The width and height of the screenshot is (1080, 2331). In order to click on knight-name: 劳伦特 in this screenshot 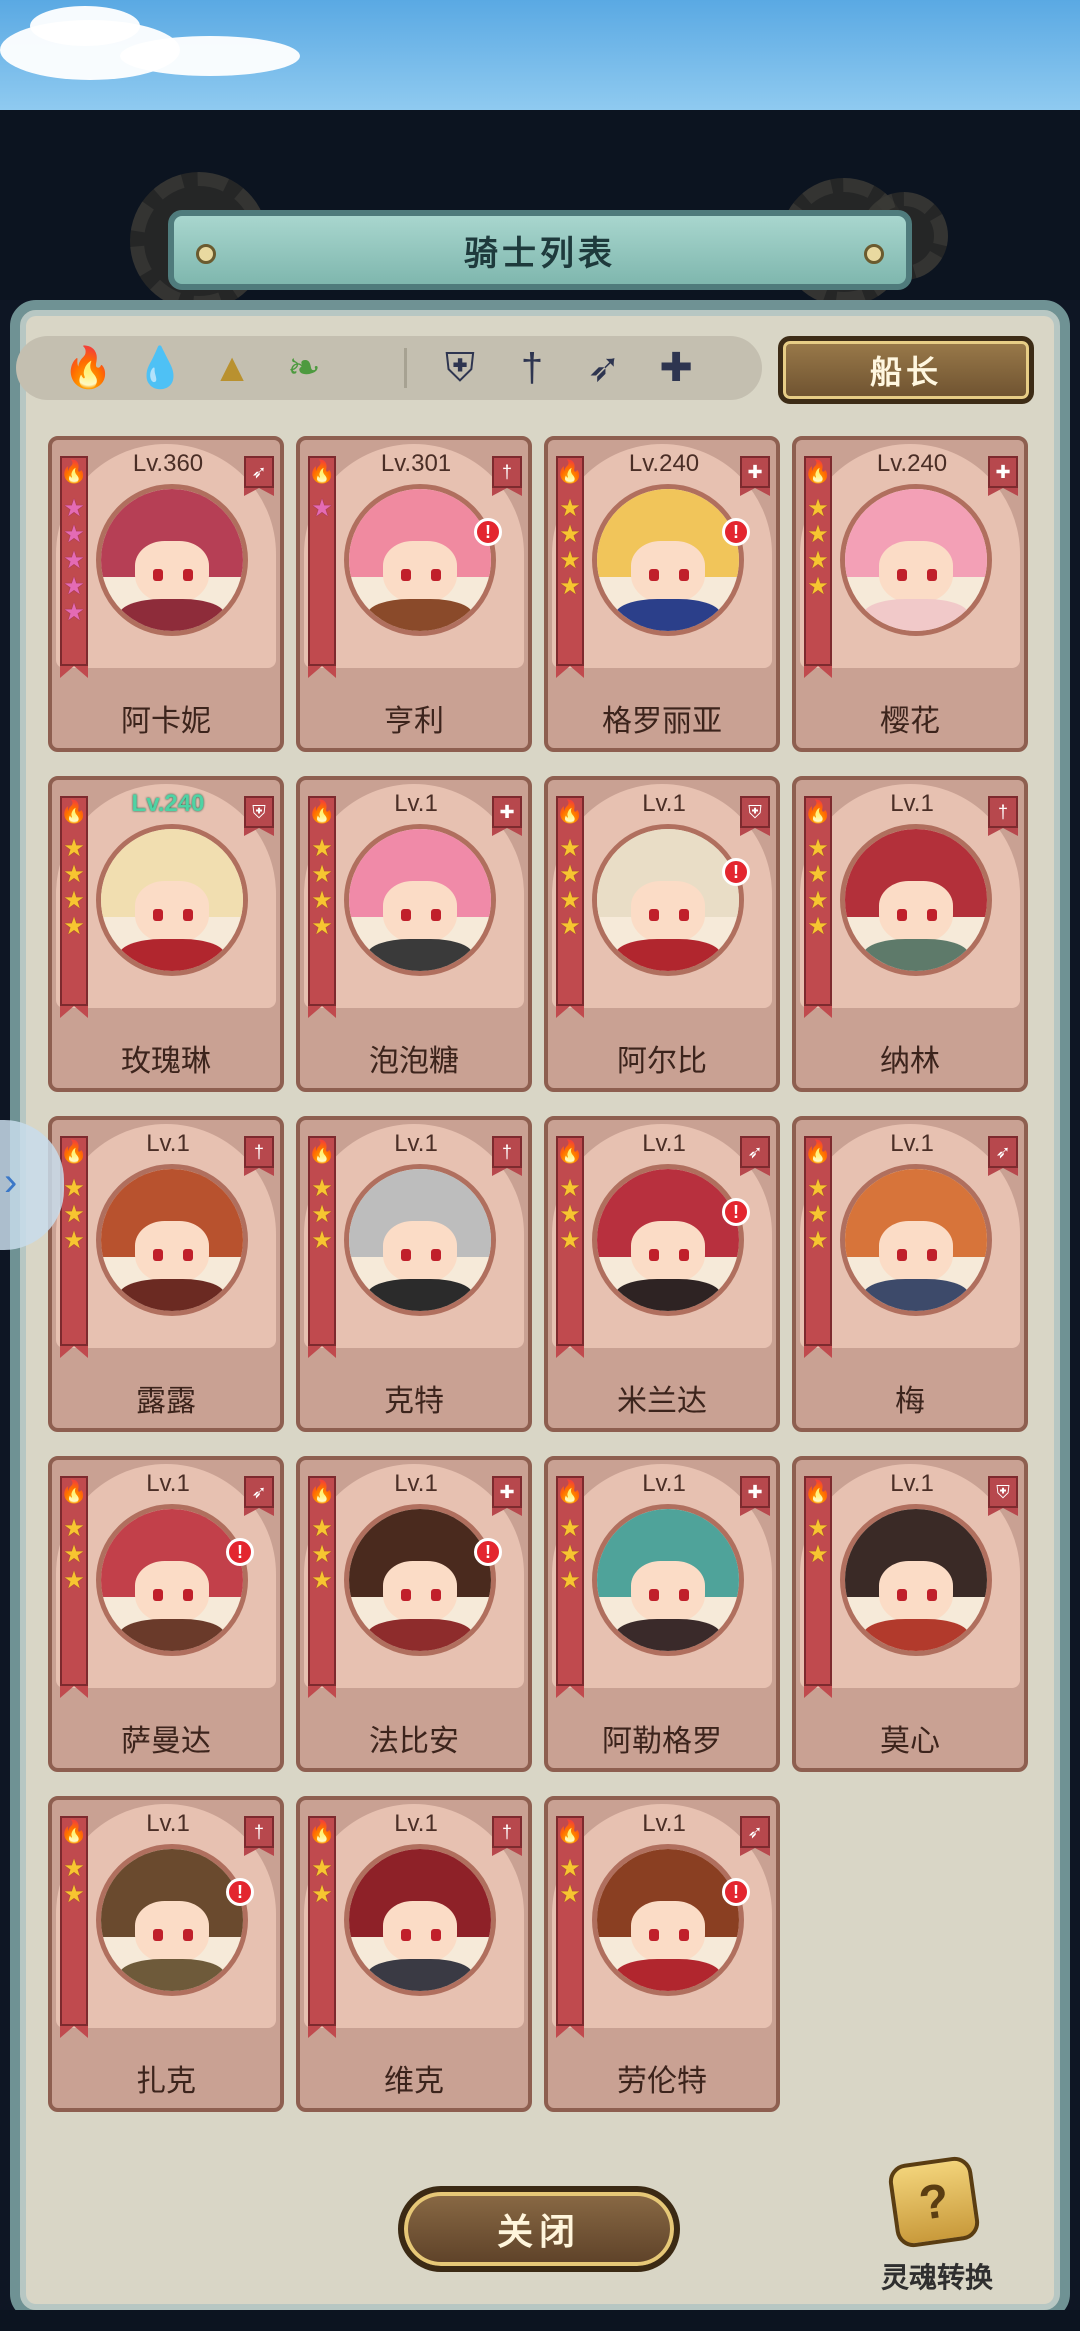, I will do `click(662, 2081)`.